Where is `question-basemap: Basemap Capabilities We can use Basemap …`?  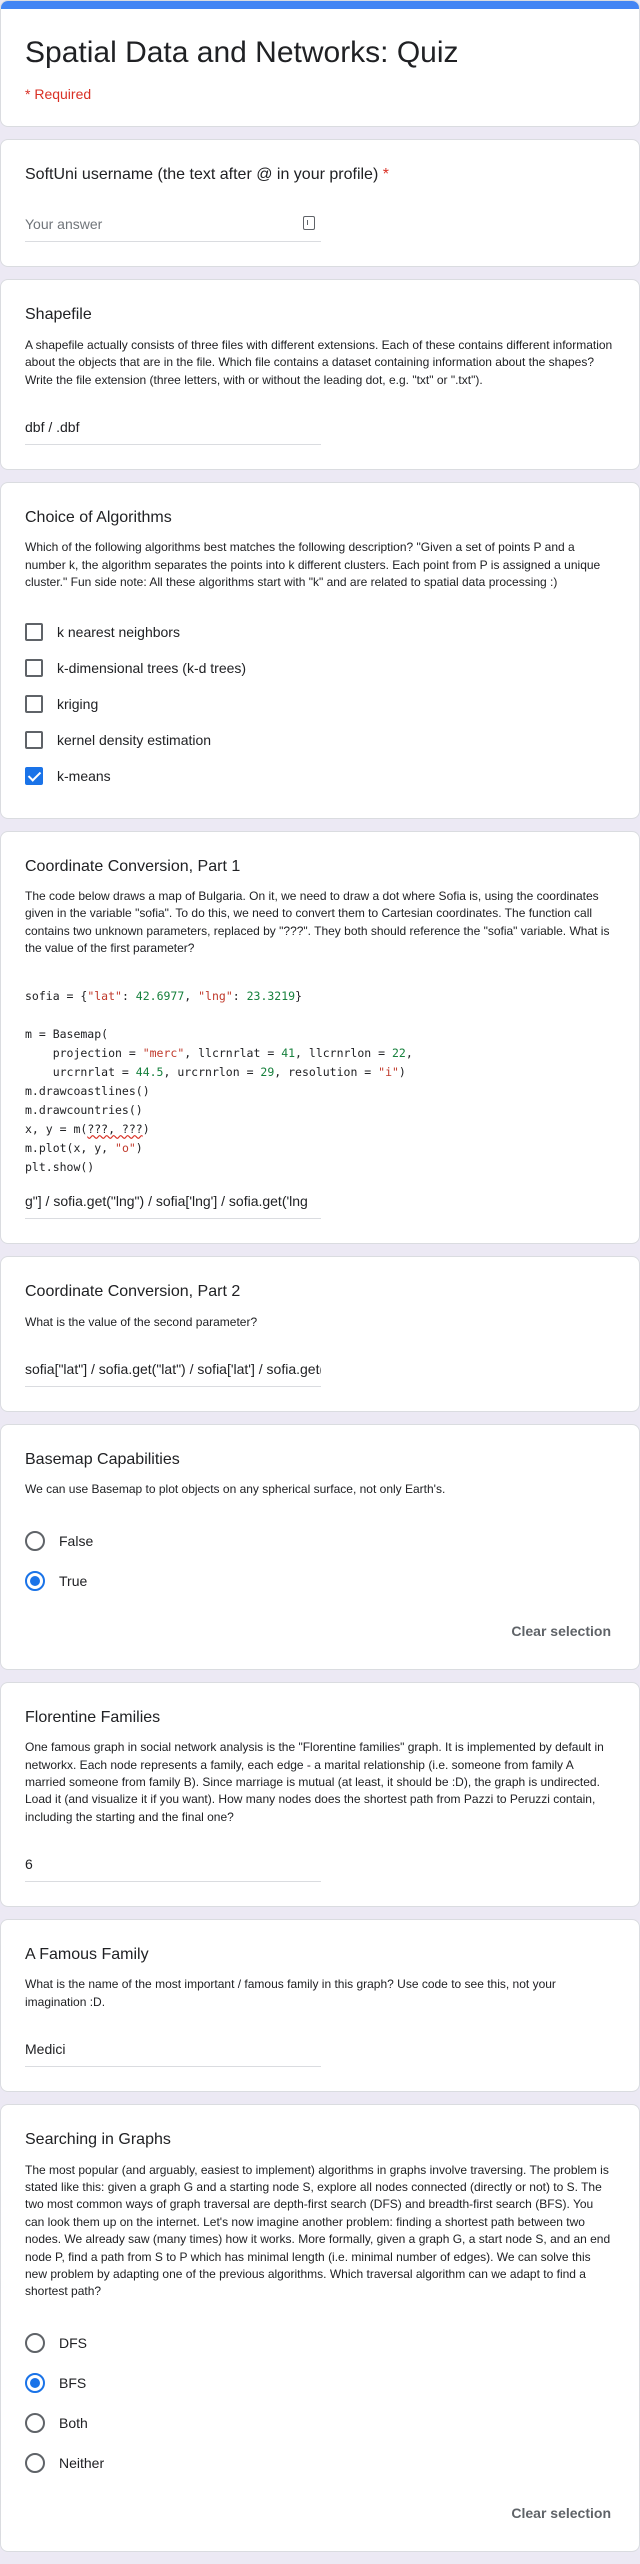 question-basemap: Basemap Capabilities We can use Basemap … is located at coordinates (320, 1546).